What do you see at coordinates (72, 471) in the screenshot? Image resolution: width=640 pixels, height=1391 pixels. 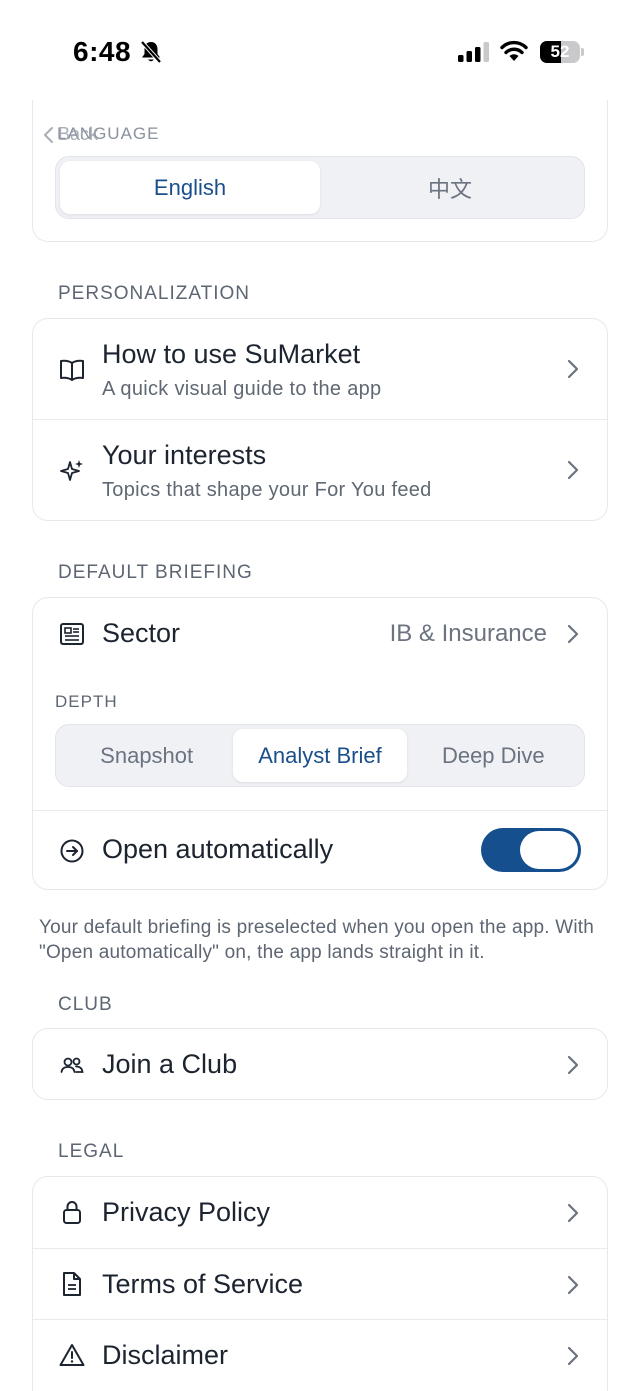 I see `sparkles-icon` at bounding box center [72, 471].